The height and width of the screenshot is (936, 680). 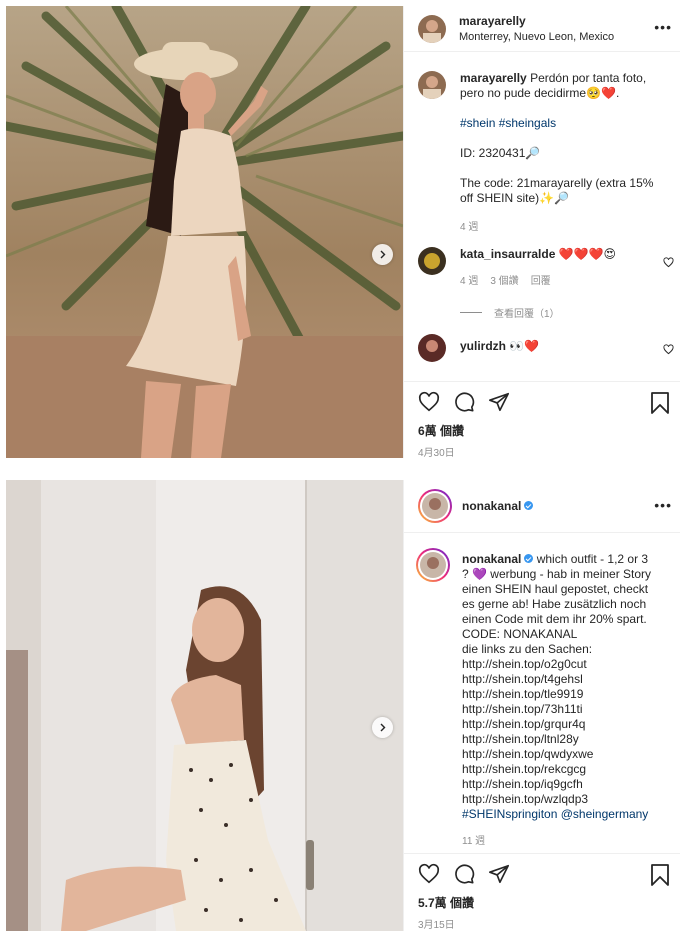 What do you see at coordinates (527, 314) in the screenshot?
I see `view-replies-label: 查看回覆（1）` at bounding box center [527, 314].